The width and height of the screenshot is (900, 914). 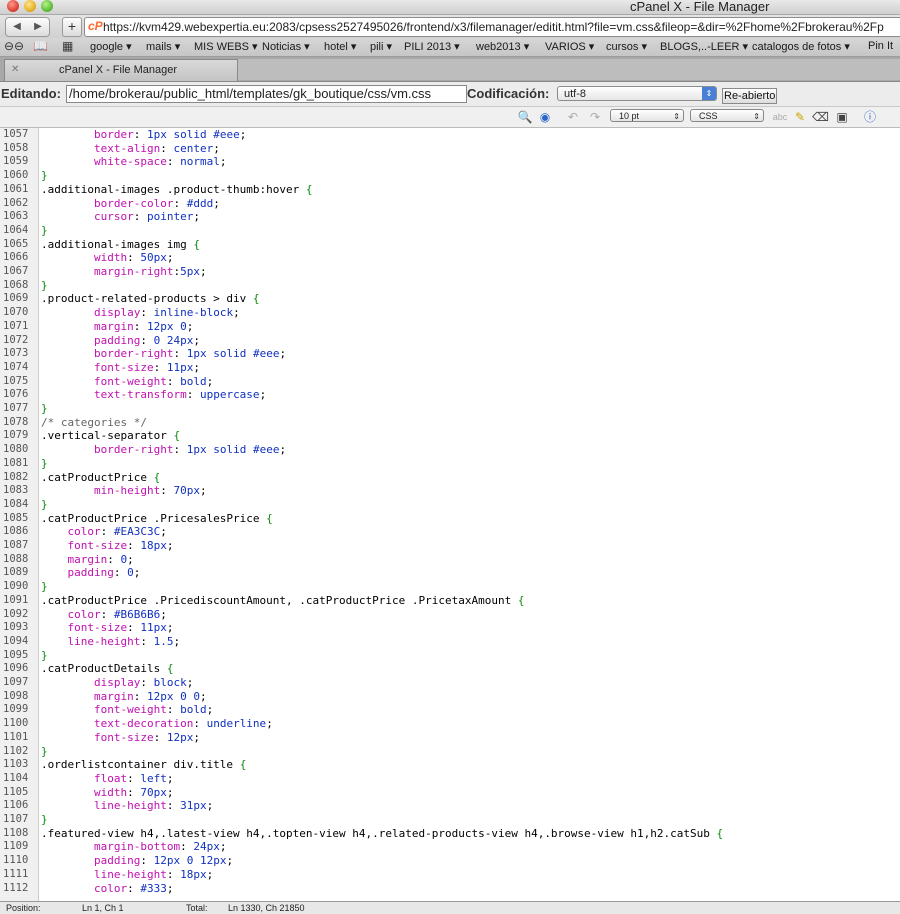 What do you see at coordinates (450, 478) in the screenshot?
I see `code-line: 1082 .catProductPrice {` at bounding box center [450, 478].